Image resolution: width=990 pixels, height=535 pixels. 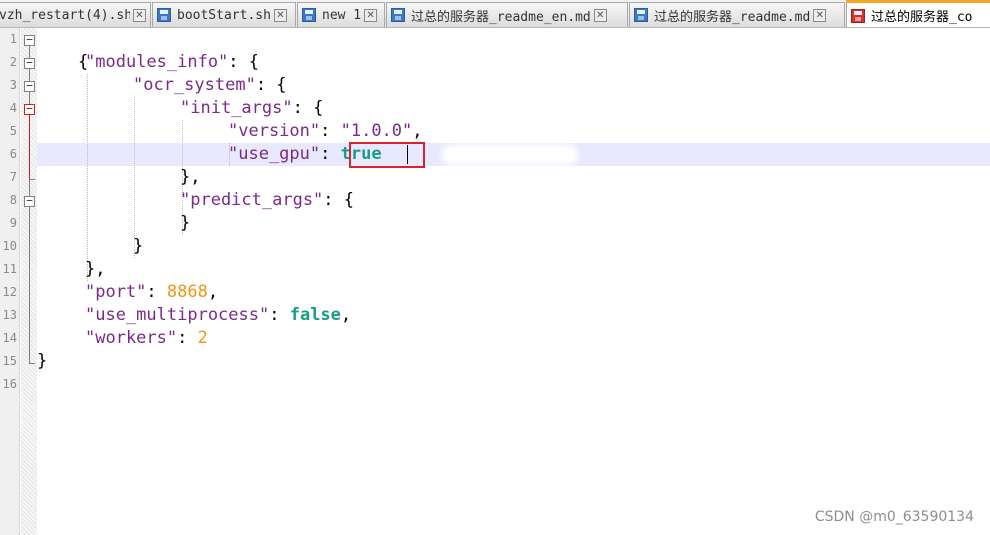 What do you see at coordinates (9, 338) in the screenshot?
I see `line-number: 14` at bounding box center [9, 338].